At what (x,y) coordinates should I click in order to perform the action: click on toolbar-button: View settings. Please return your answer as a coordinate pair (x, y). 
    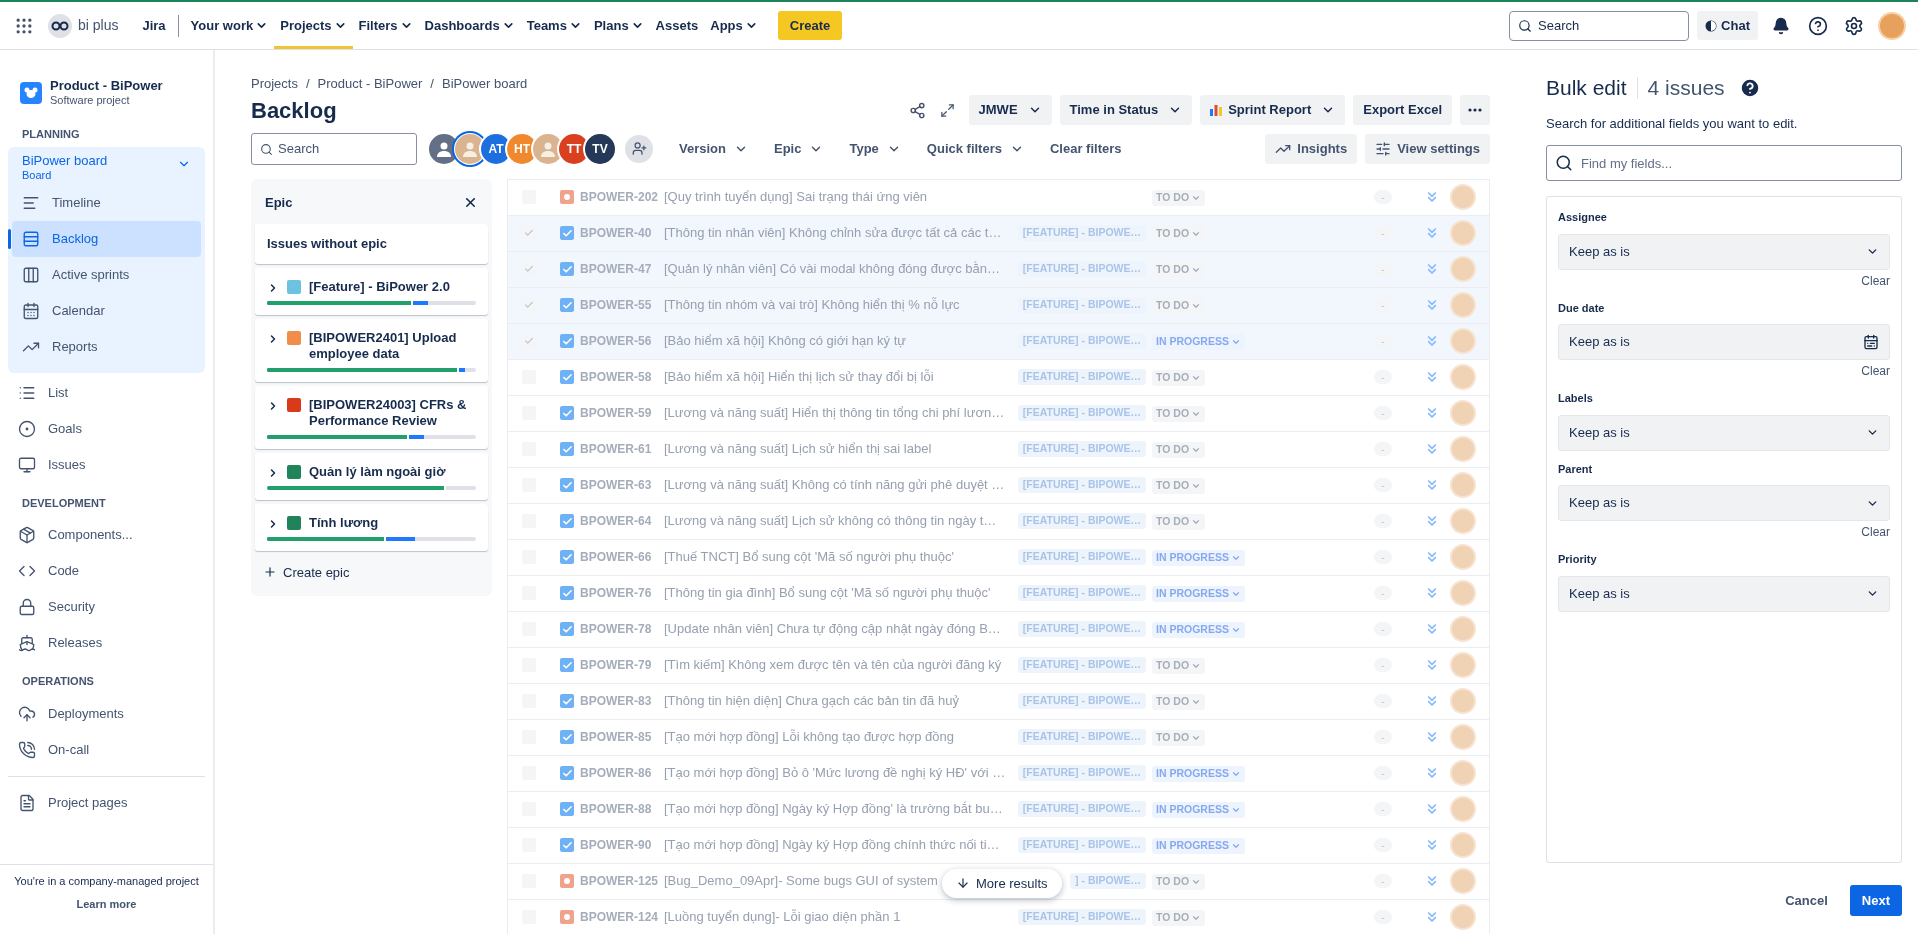
    Looking at the image, I should click on (1427, 148).